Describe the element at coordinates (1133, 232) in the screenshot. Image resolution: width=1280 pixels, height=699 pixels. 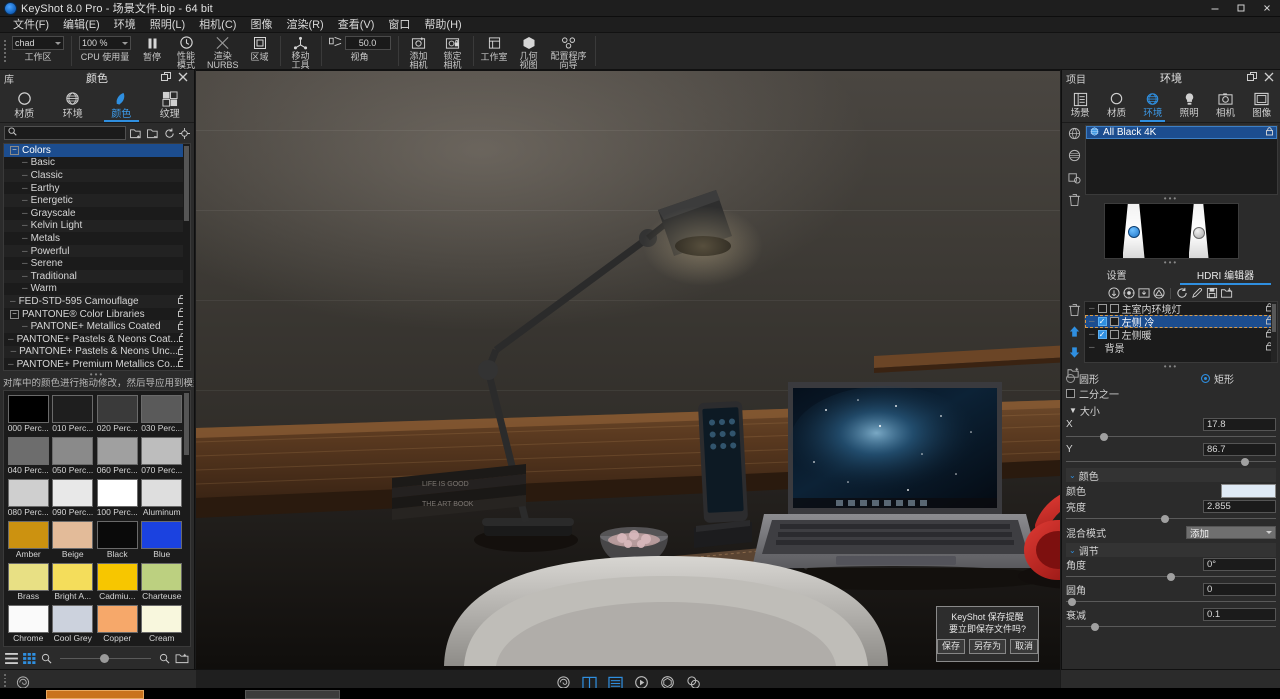
I see `hdri-pin-selected` at that location.